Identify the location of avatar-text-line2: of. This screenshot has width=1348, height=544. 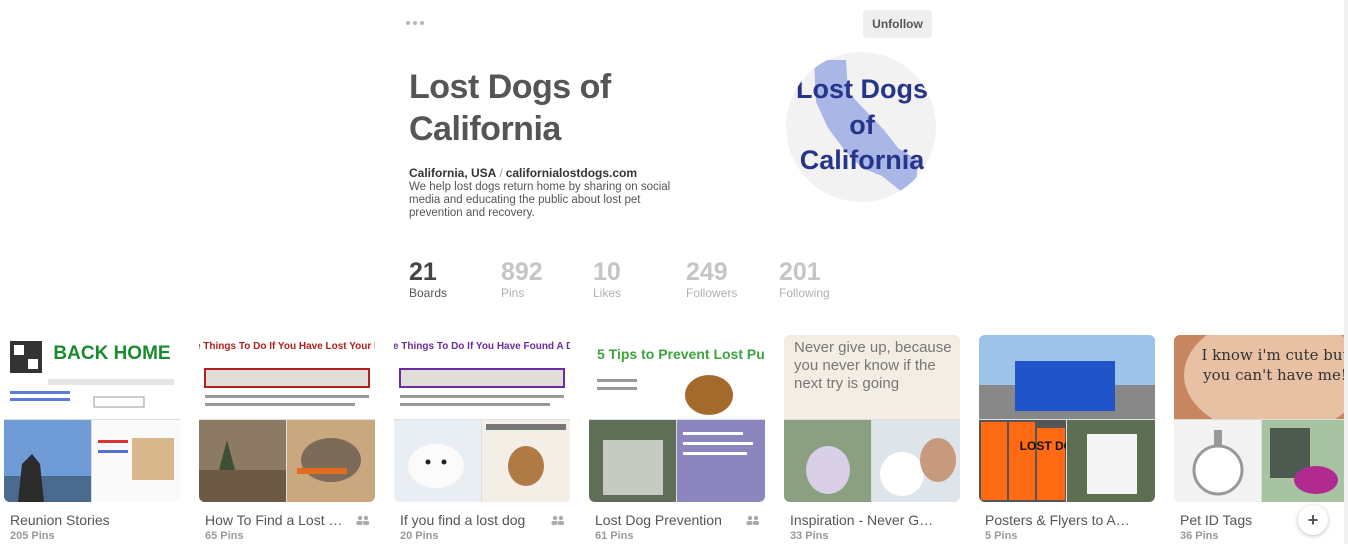
(862, 125).